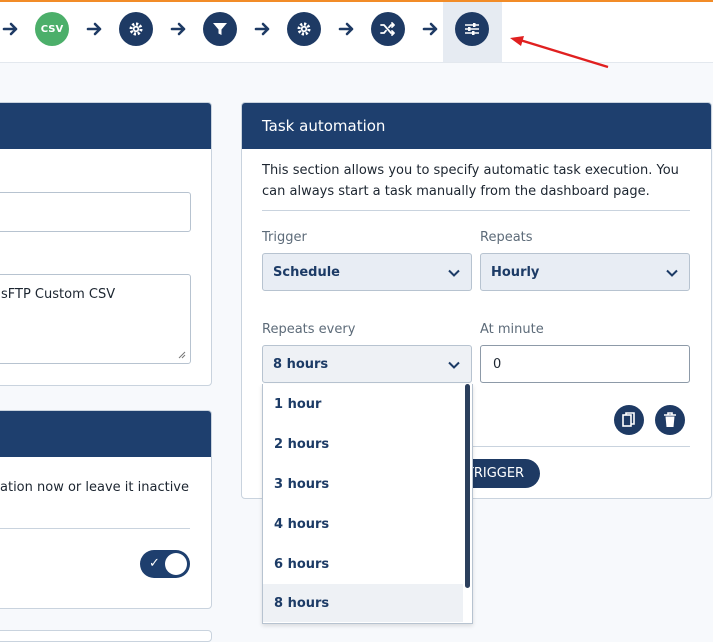 Image resolution: width=713 pixels, height=642 pixels. I want to click on repeats-every-value: 8 hours, so click(301, 364).